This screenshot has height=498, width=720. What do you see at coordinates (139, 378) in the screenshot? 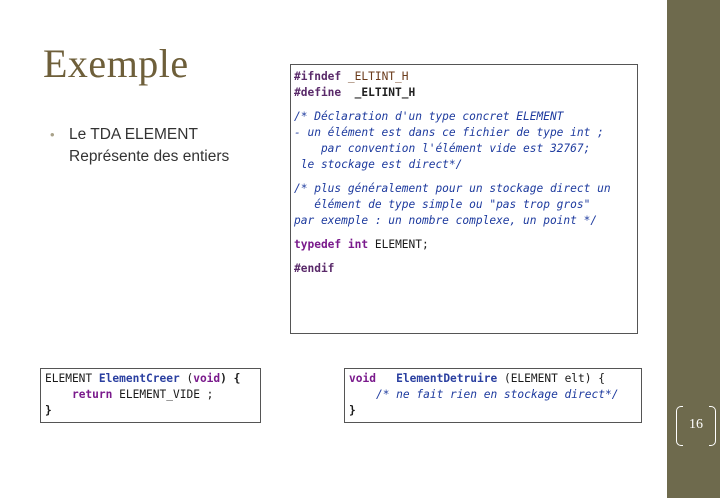
I see `function-name: ElementCreer` at bounding box center [139, 378].